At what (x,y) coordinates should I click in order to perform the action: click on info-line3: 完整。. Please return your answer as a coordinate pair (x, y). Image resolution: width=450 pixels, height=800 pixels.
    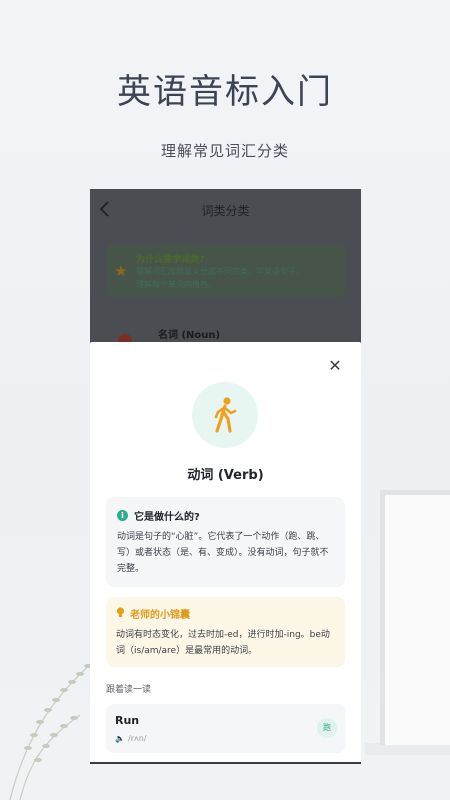
    Looking at the image, I should click on (131, 569).